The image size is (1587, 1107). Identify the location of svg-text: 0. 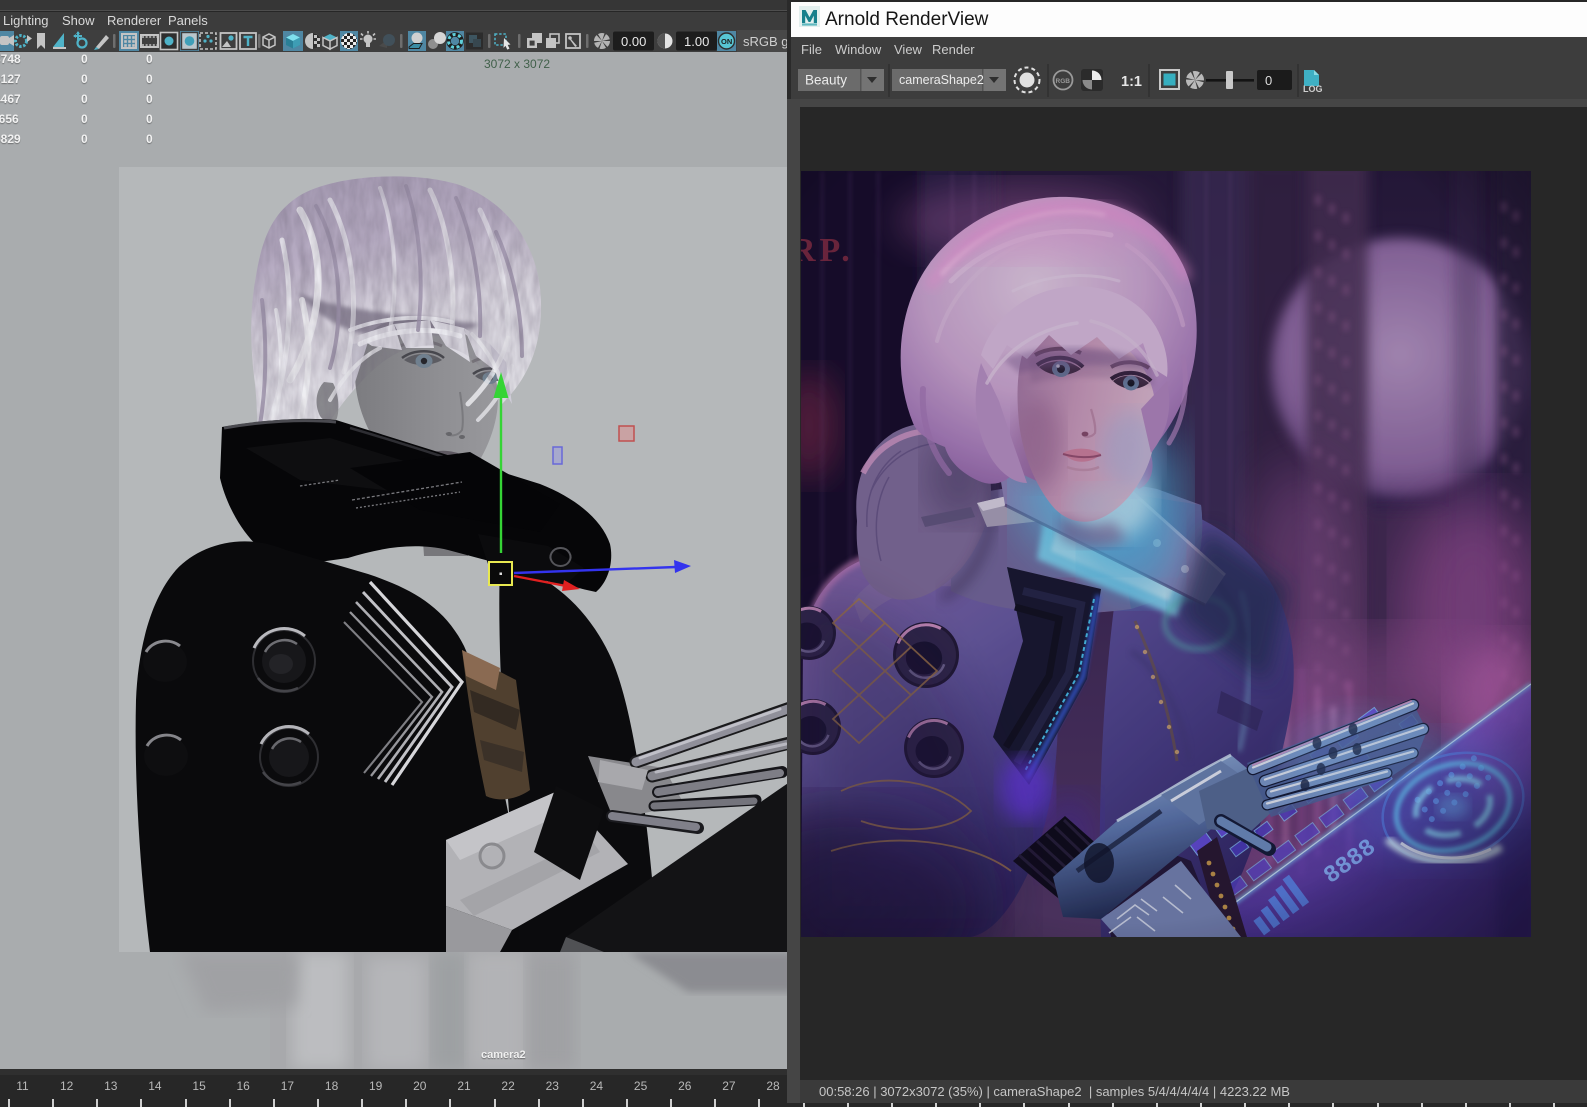
(1268, 80).